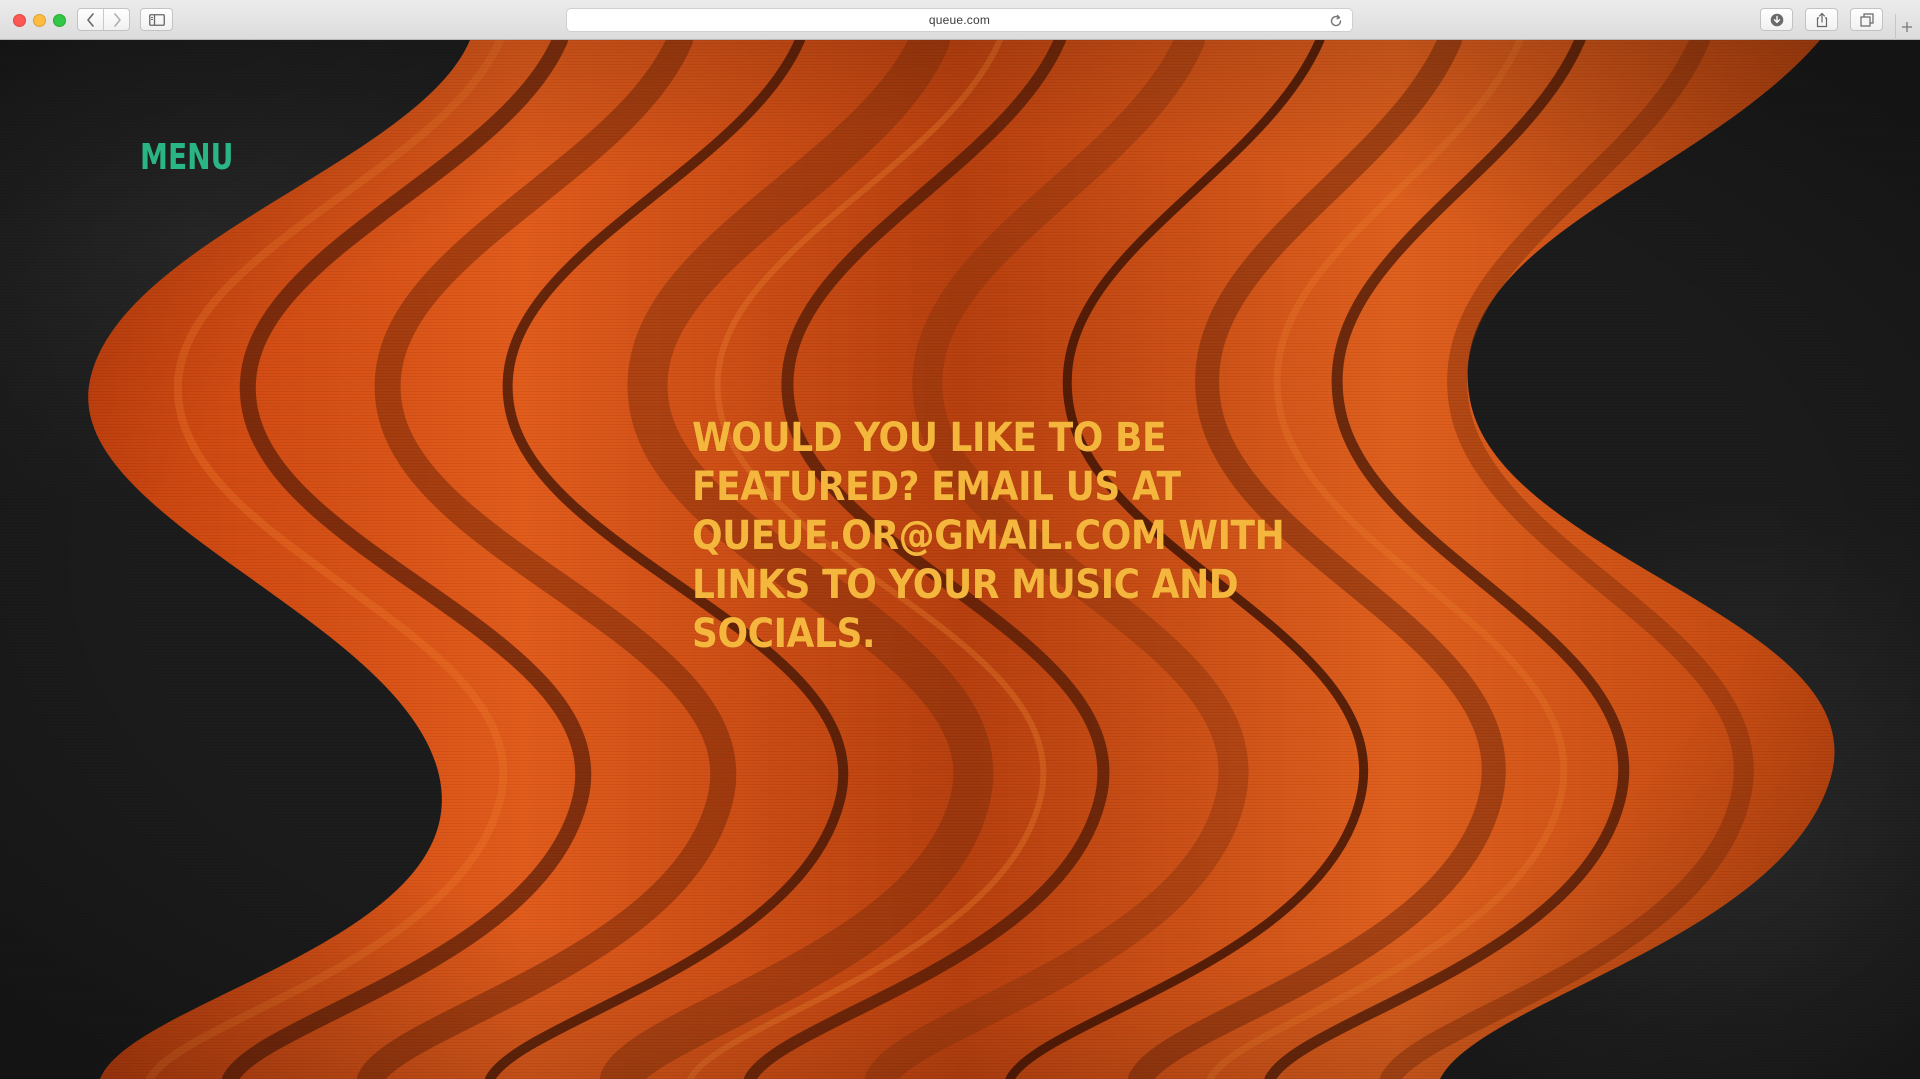  I want to click on downloads-button, so click(1776, 19).